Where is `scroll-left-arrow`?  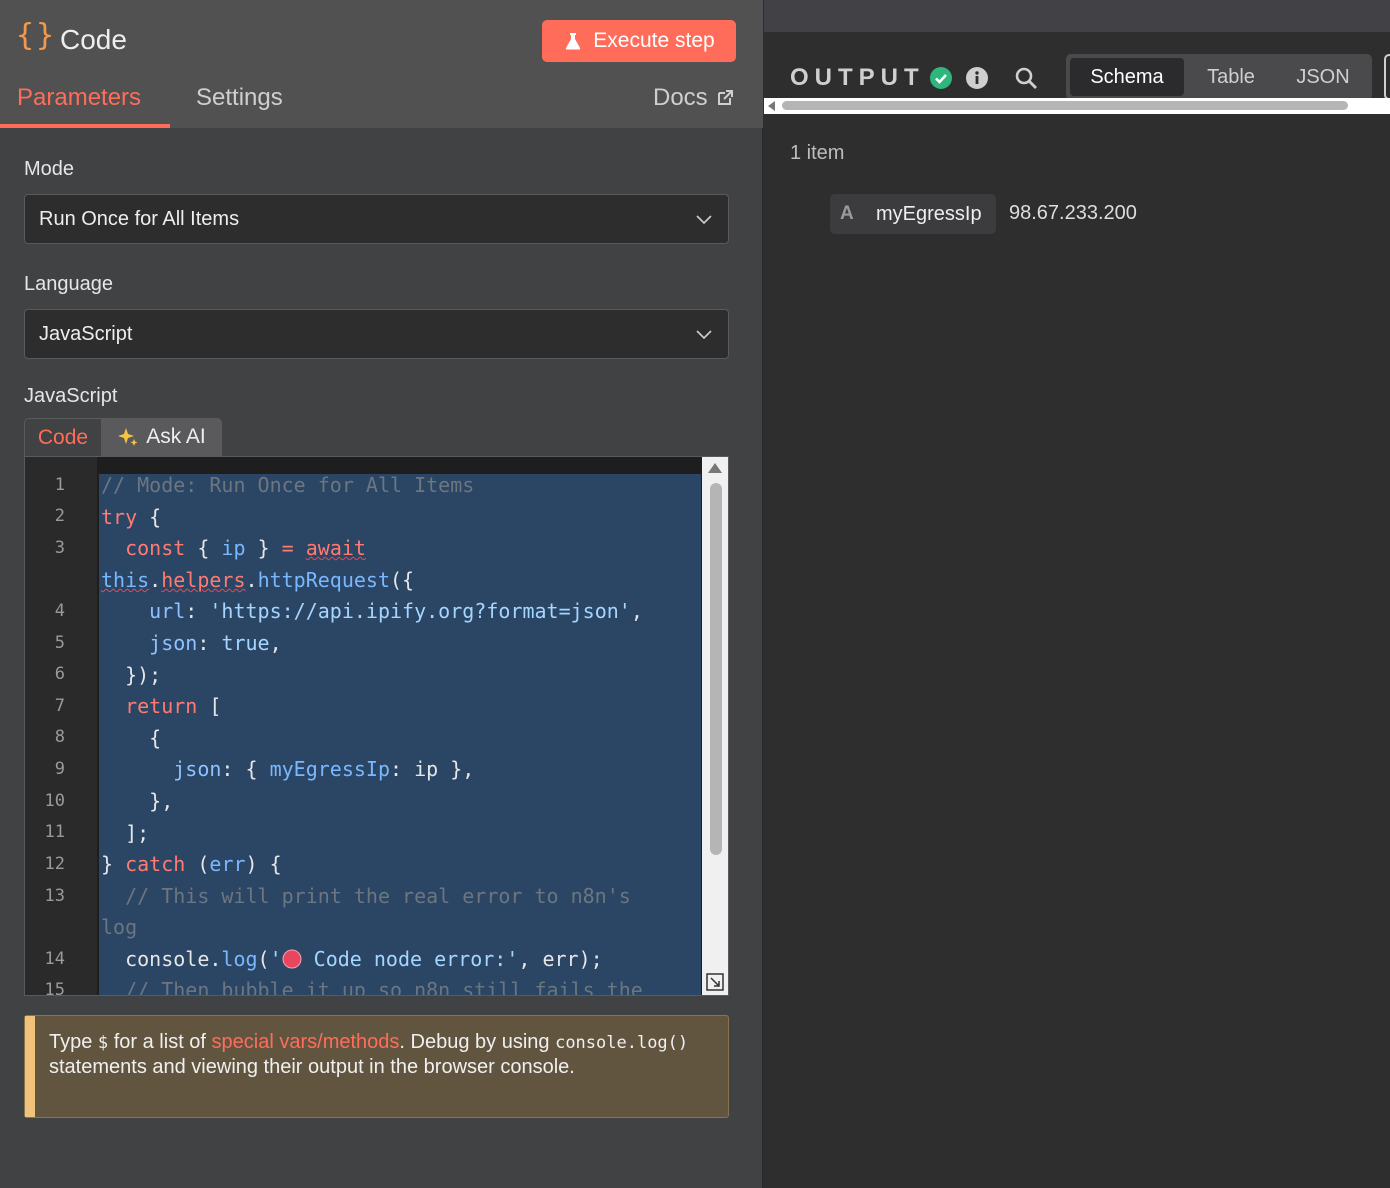 scroll-left-arrow is located at coordinates (771, 106).